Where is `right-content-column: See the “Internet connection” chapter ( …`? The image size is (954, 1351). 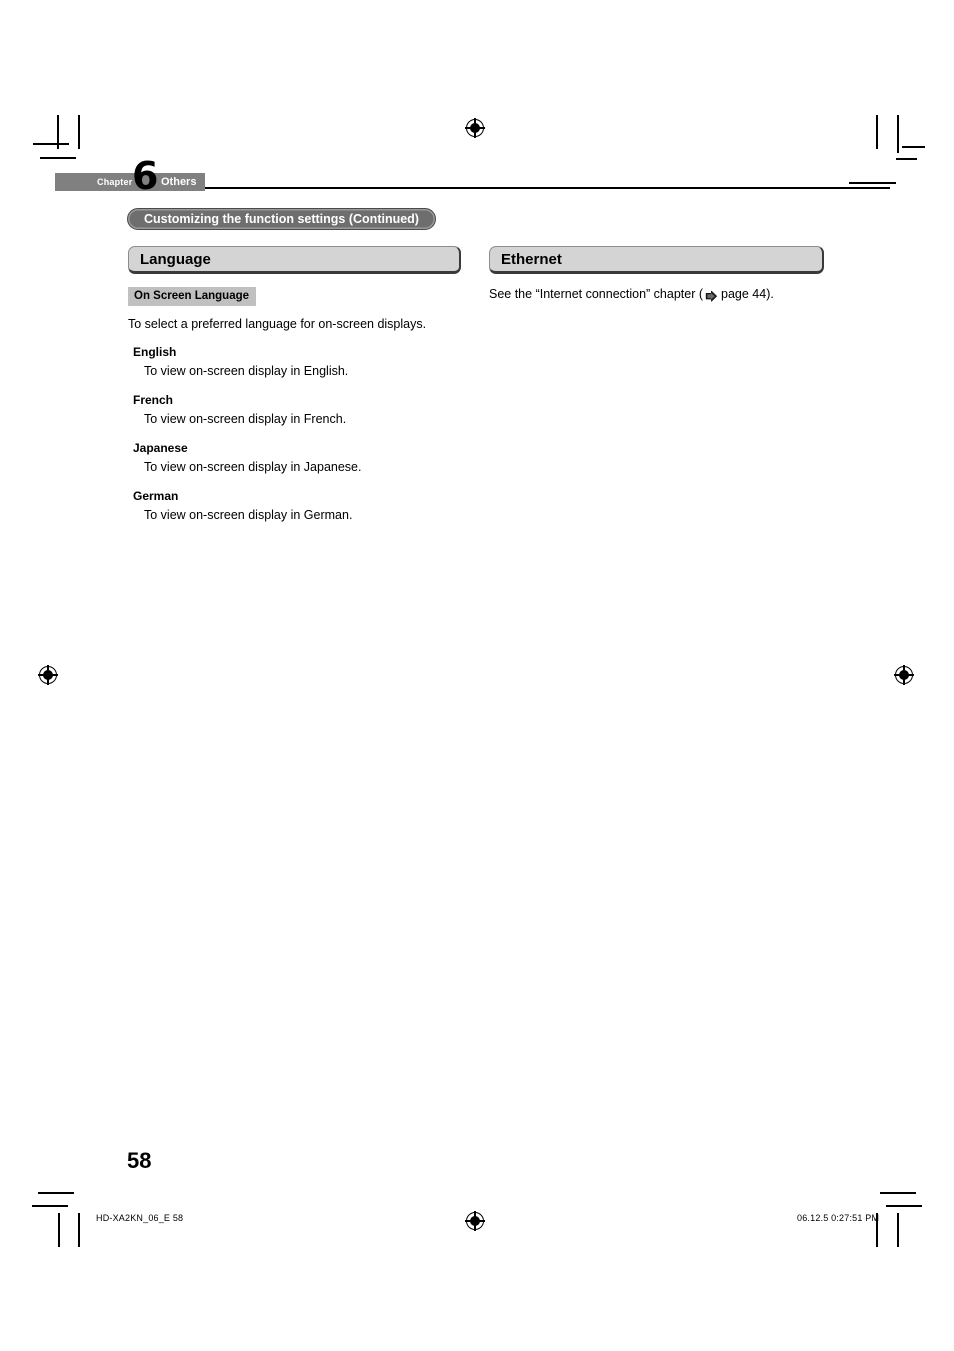
right-content-column: See the “Internet connection” chapter ( … is located at coordinates (659, 294).